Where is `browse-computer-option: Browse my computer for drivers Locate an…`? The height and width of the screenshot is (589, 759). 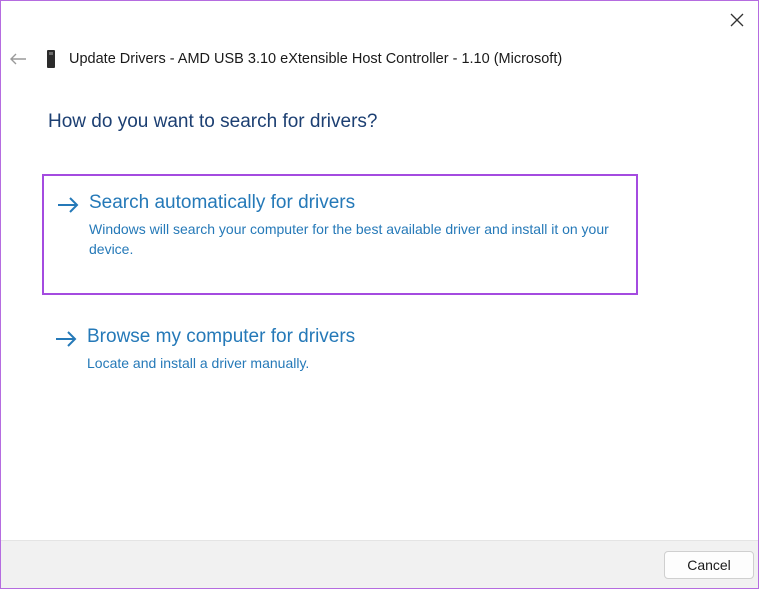 browse-computer-option: Browse my computer for drivers Locate an… is located at coordinates (340, 351).